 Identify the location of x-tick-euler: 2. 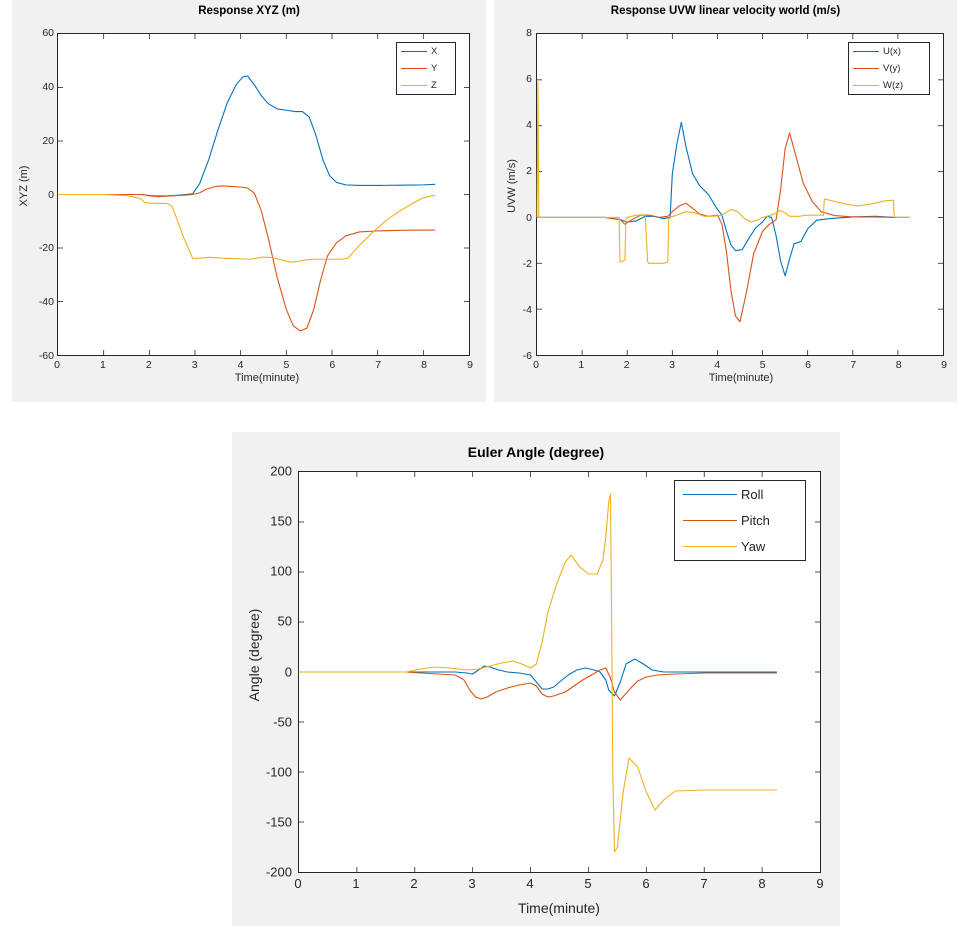
(414, 883).